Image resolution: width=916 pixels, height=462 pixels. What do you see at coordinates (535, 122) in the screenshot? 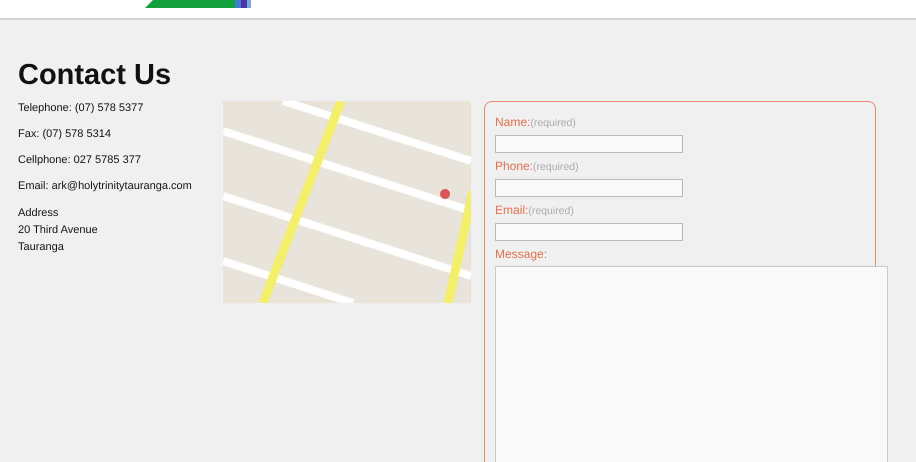
I see `field-label: Name:(required)` at bounding box center [535, 122].